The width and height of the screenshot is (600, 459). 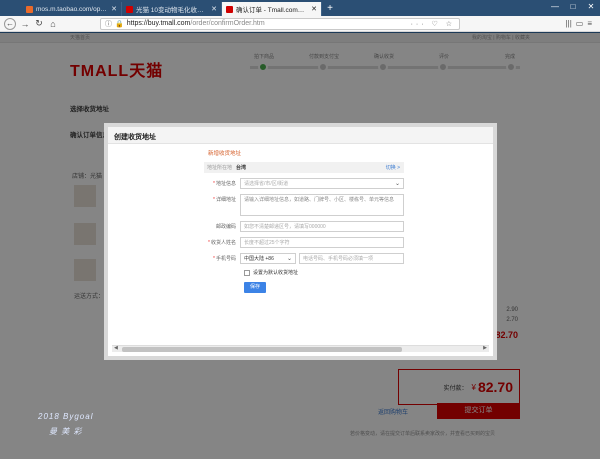 What do you see at coordinates (322, 205) in the screenshot?
I see `detail-address-textarea: 请输入详细地址信息，如道路、门牌号、小区、楼栋号、单元等信息` at bounding box center [322, 205].